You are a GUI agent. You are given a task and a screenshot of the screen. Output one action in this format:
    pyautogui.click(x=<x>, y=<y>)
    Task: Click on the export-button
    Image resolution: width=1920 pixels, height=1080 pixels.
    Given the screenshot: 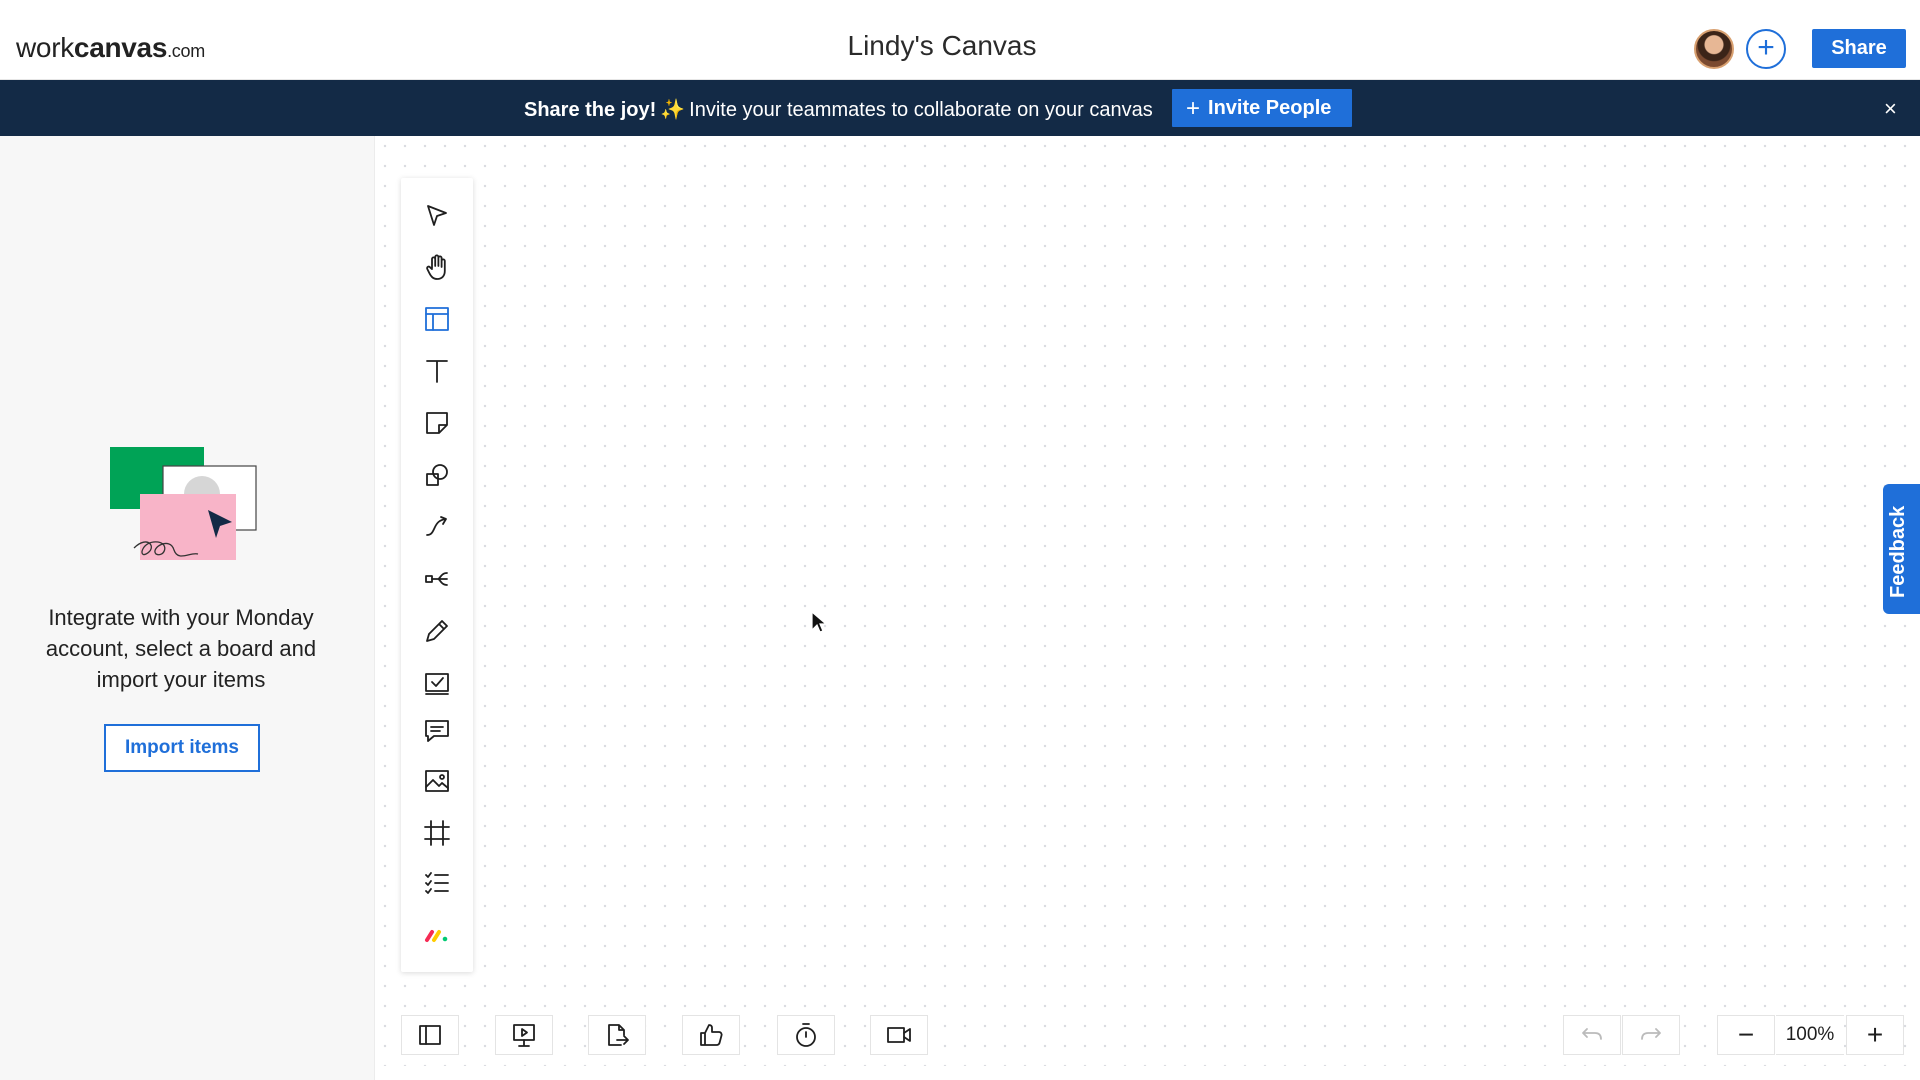 What is the action you would take?
    pyautogui.click(x=617, y=1035)
    